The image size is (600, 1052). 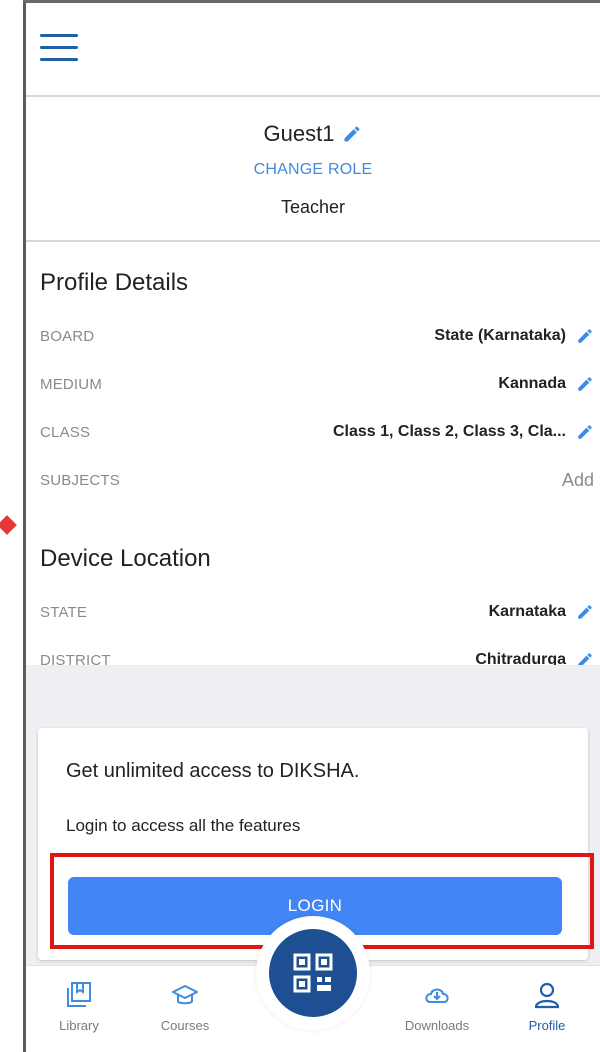 I want to click on qr-scan-button, so click(x=313, y=973).